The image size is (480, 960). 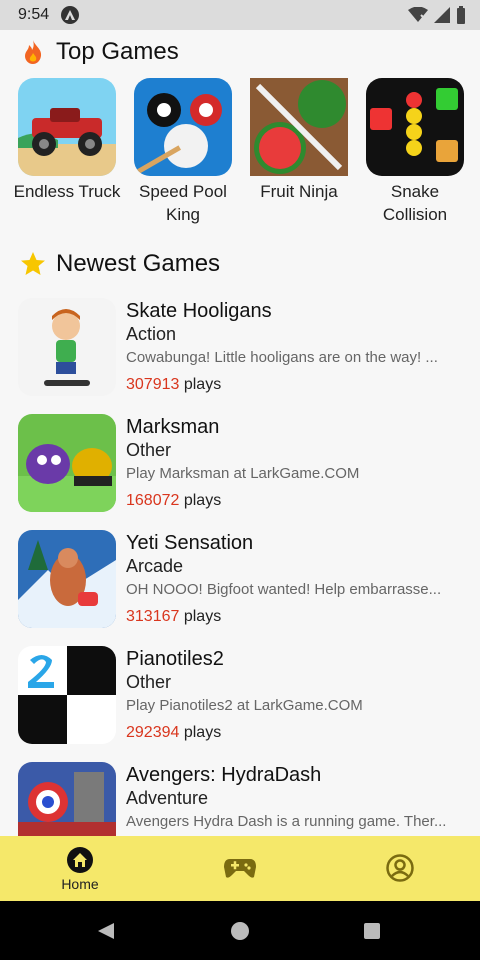 I want to click on battery-icon, so click(x=461, y=15).